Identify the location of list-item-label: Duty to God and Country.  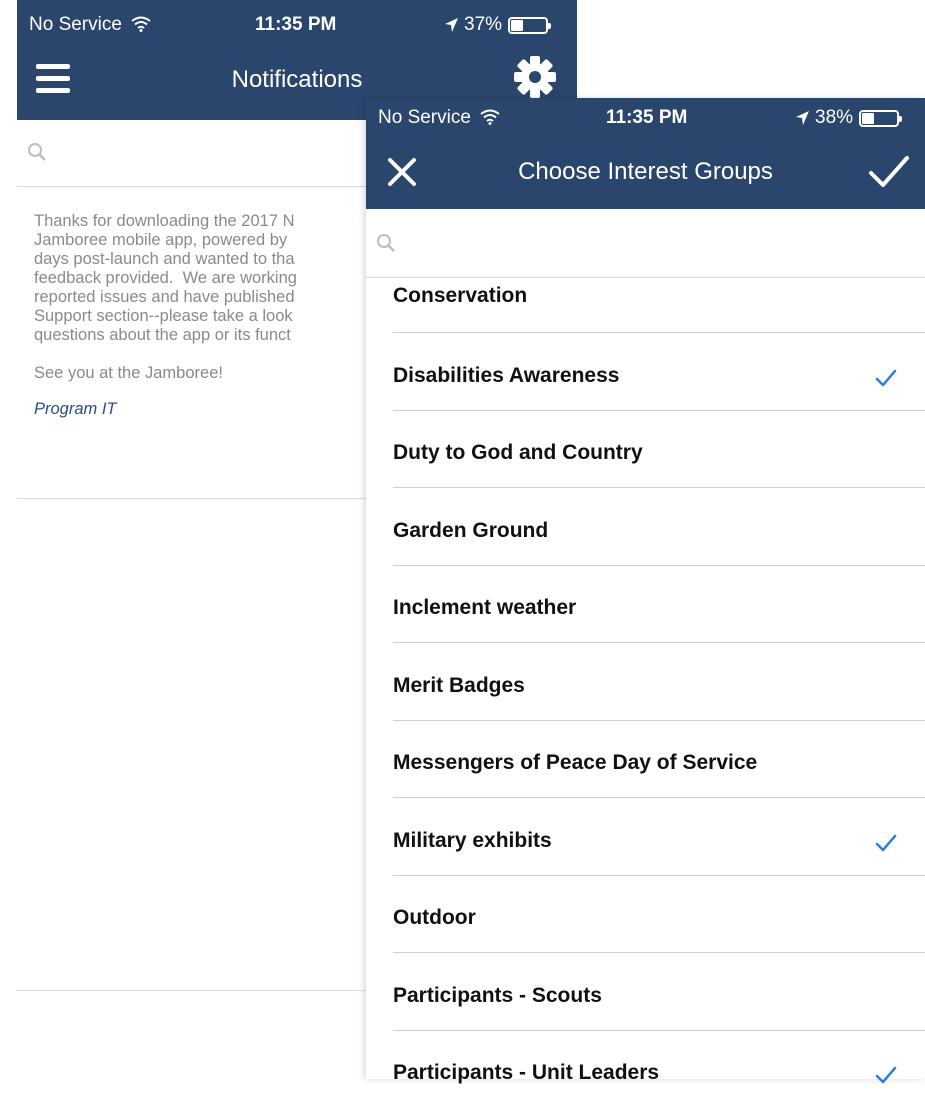
(518, 453).